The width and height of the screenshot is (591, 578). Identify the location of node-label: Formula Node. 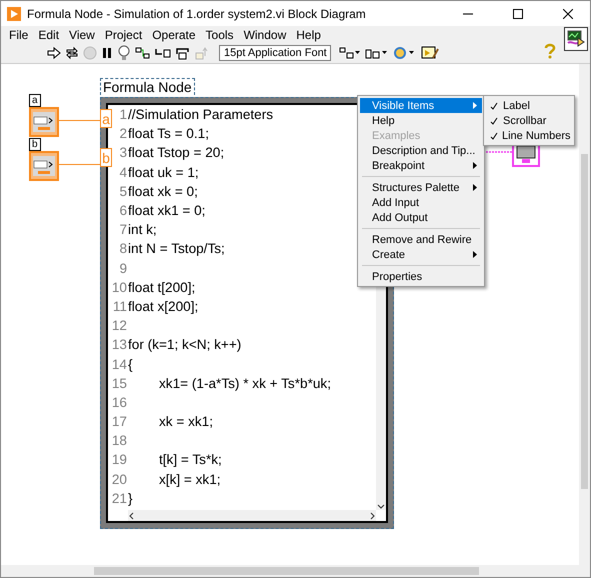
(147, 86).